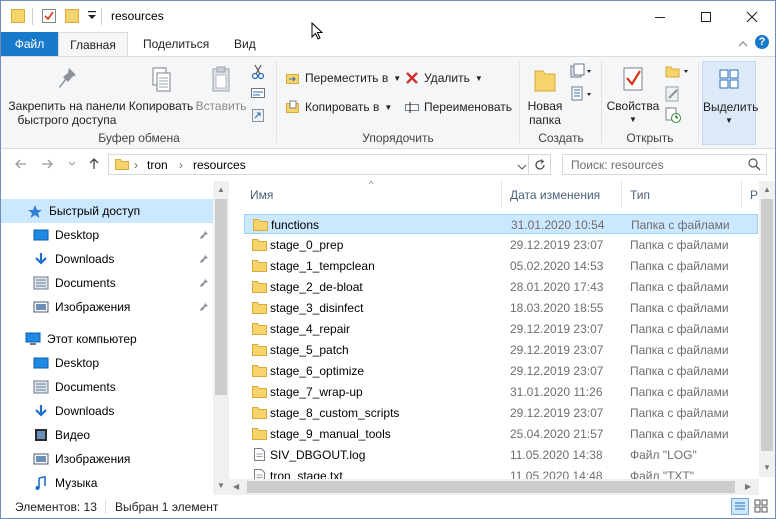 This screenshot has width=776, height=519. What do you see at coordinates (540, 164) in the screenshot?
I see `refresh-button` at bounding box center [540, 164].